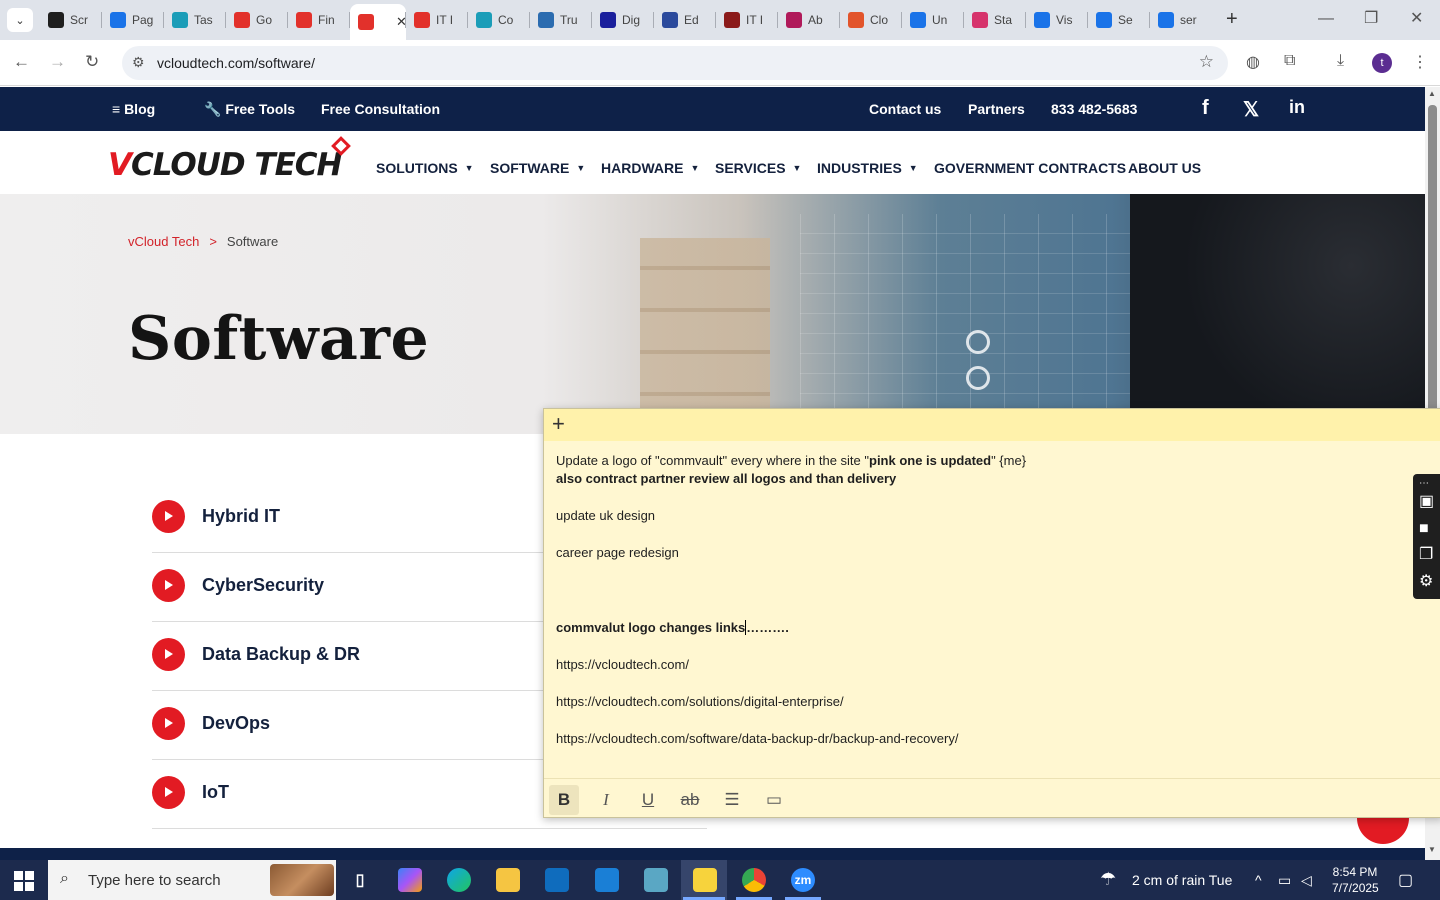 The width and height of the screenshot is (1440, 900). What do you see at coordinates (57, 62) in the screenshot?
I see `forward-button: →` at bounding box center [57, 62].